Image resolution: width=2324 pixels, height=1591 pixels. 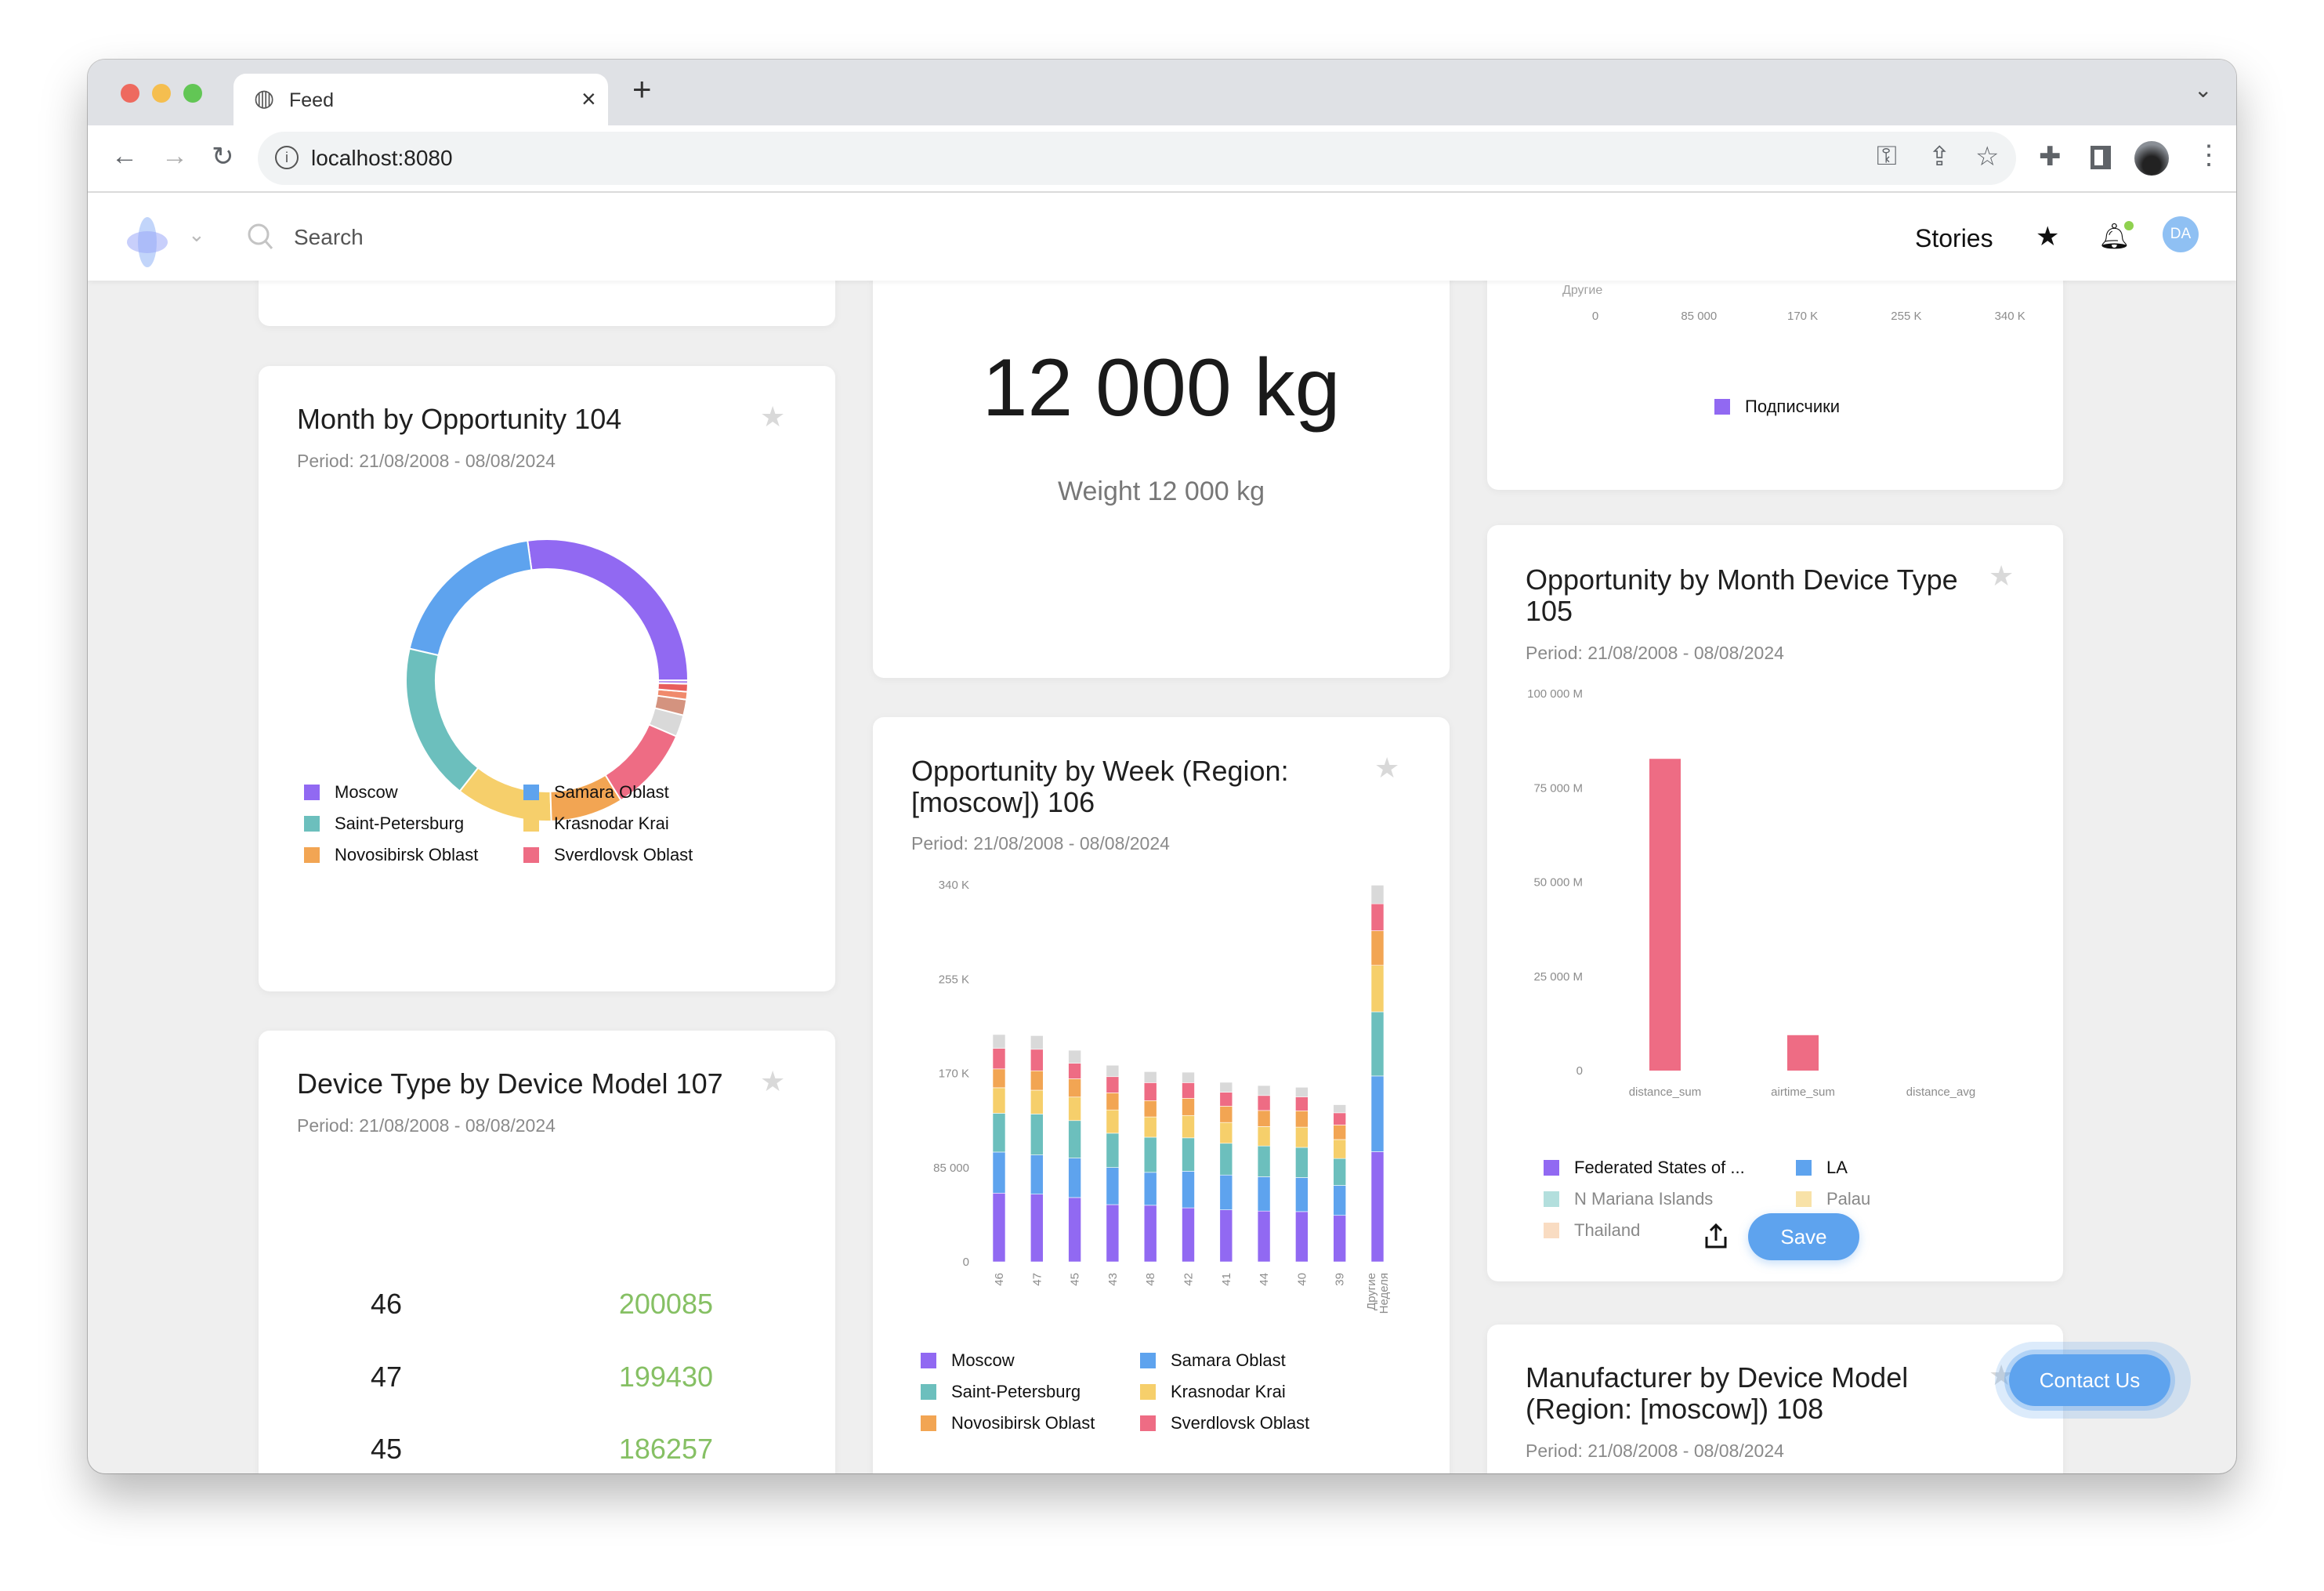 I want to click on tab-feed: ◍ Feed ×, so click(x=420, y=99).